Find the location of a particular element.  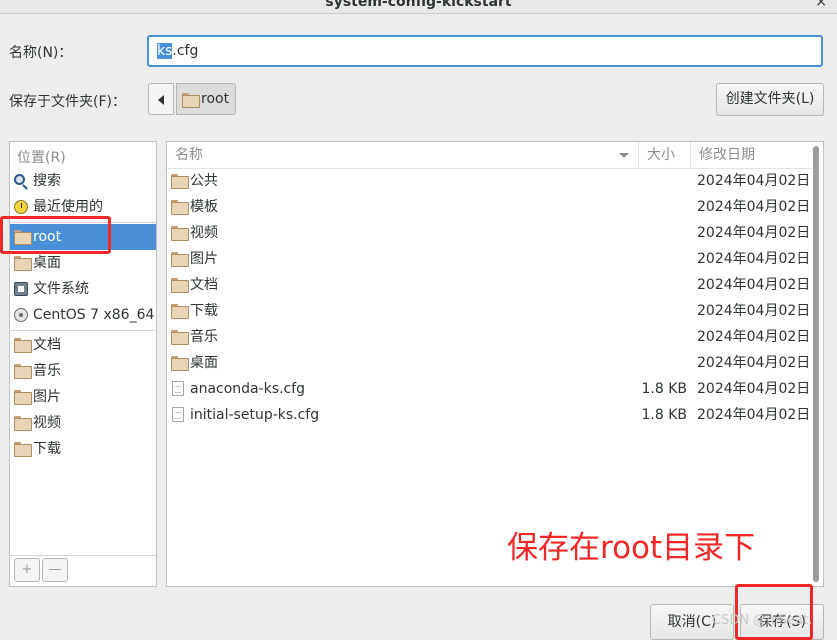

sidebar-item-music: 音乐 is located at coordinates (83, 371).